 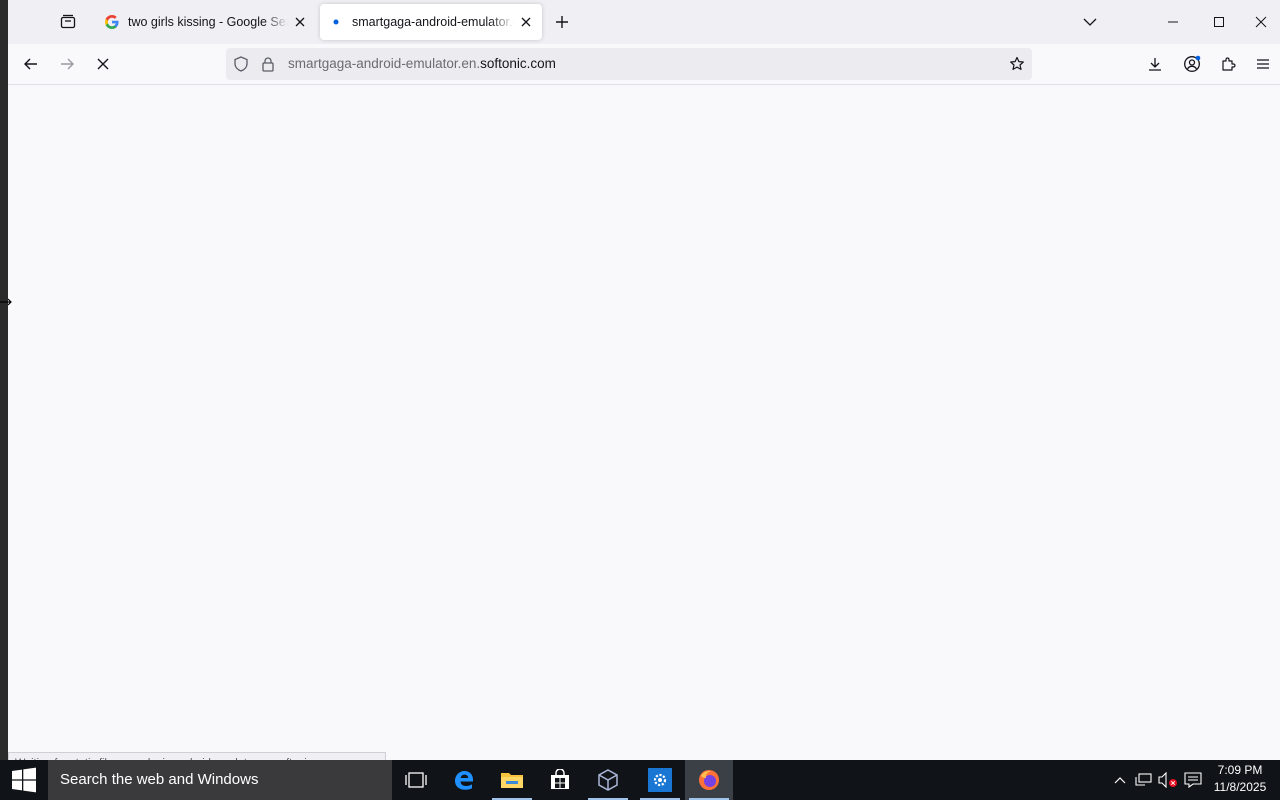 I want to click on gear-icon, so click(x=660, y=780).